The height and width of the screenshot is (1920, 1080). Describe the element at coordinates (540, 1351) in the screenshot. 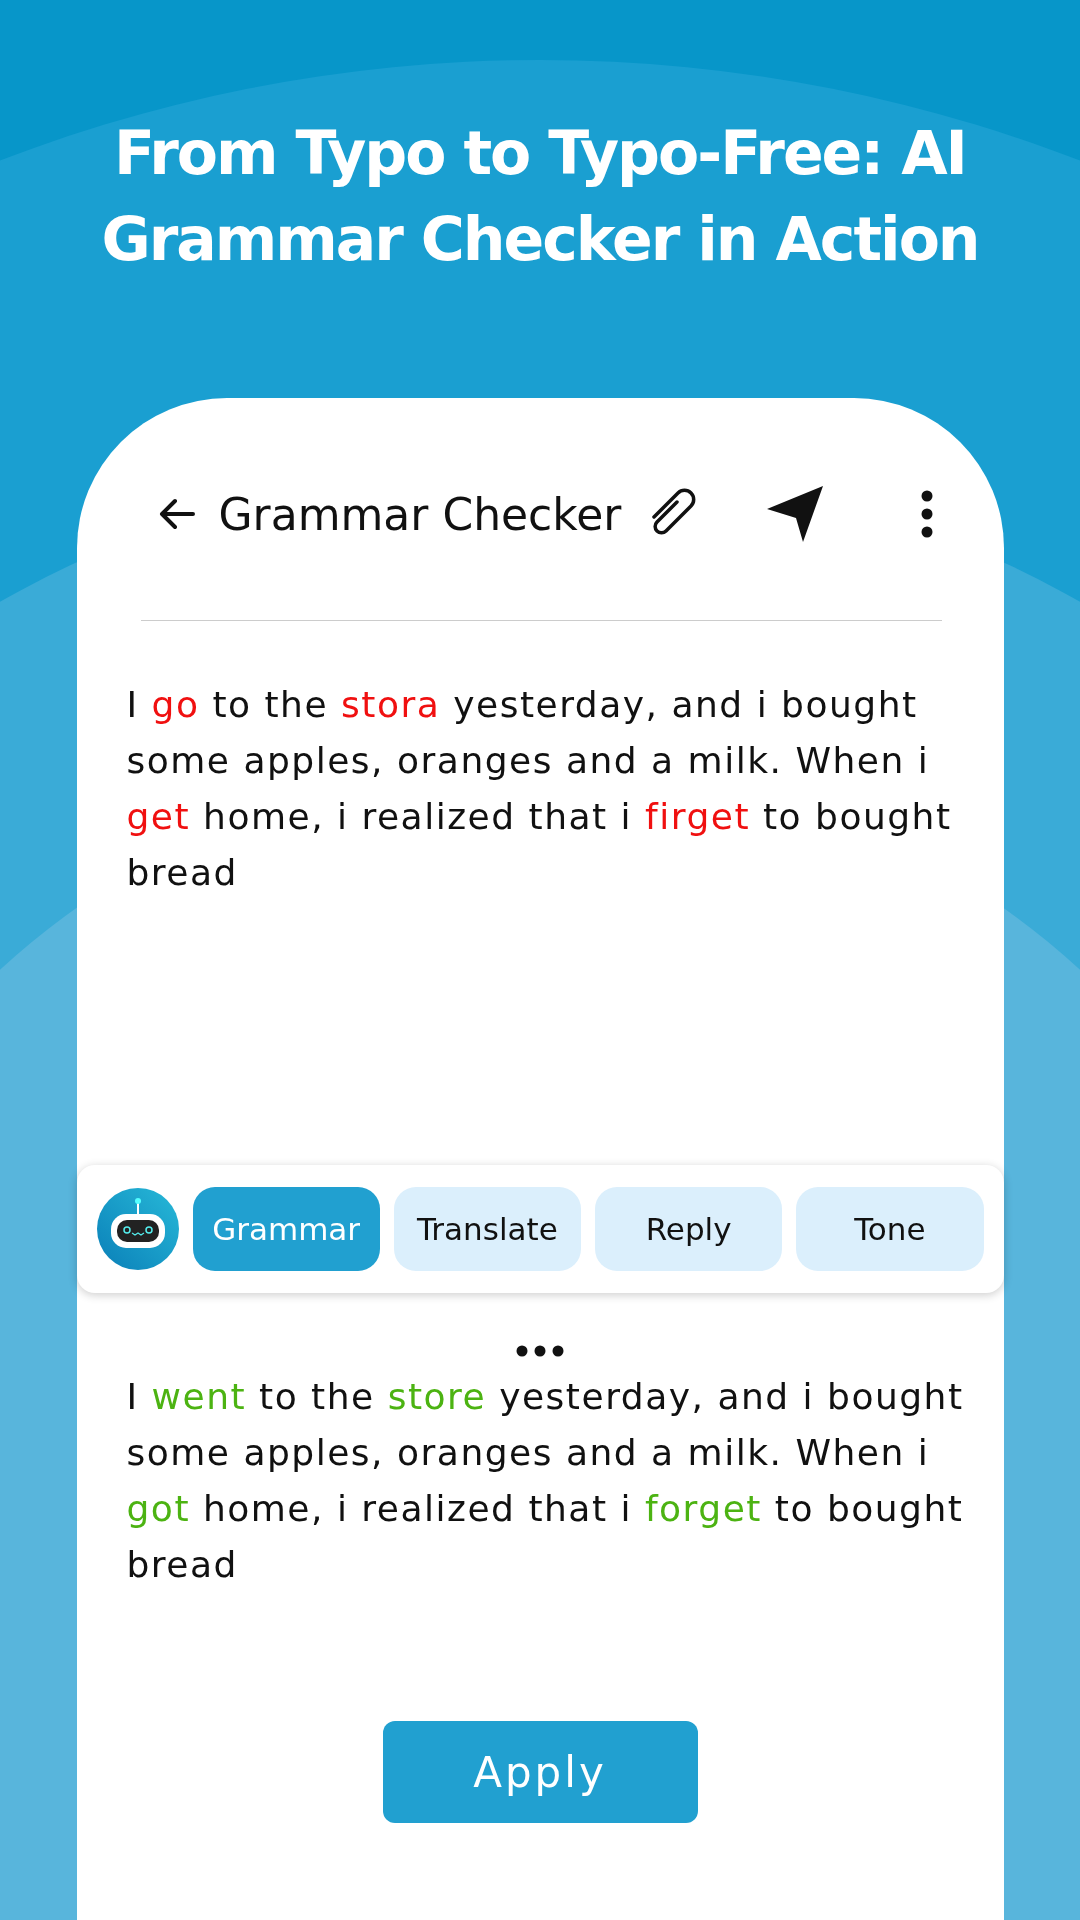

I see `ellipsis-icon` at that location.